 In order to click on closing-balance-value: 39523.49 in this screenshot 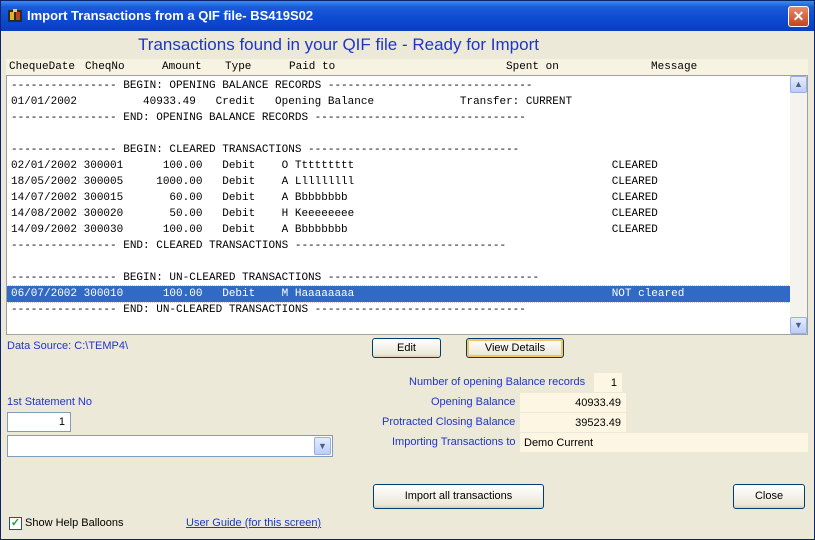, I will do `click(573, 422)`.